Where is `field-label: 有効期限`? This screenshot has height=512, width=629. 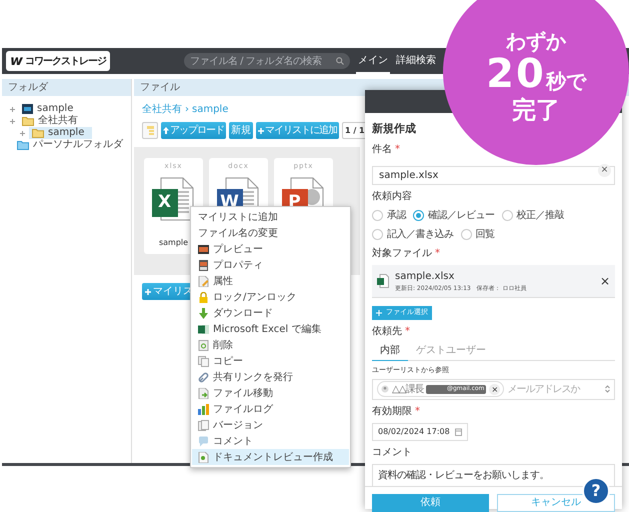
field-label: 有効期限 is located at coordinates (392, 411).